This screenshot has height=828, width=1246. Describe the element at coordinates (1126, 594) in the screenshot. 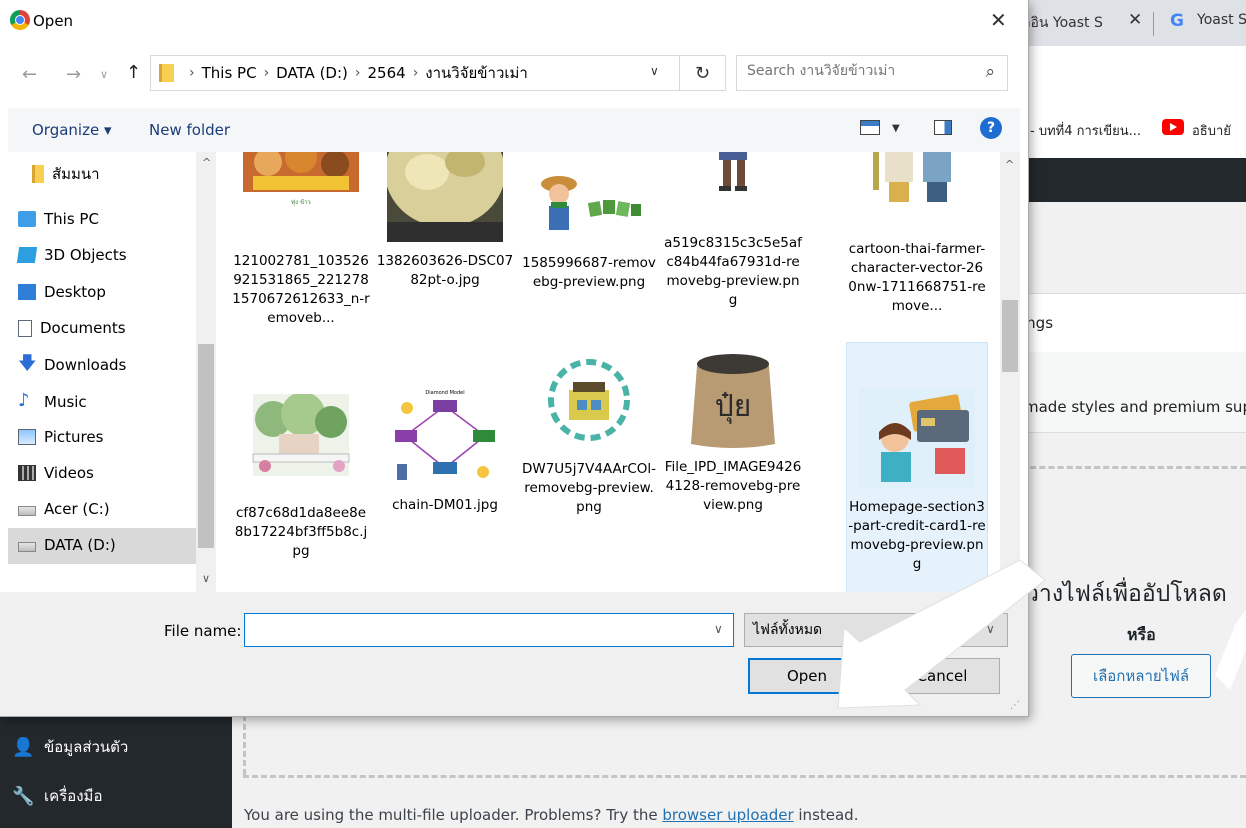

I see `drop-files-text: วางไฟล์เพื่ออัปโหลด` at that location.